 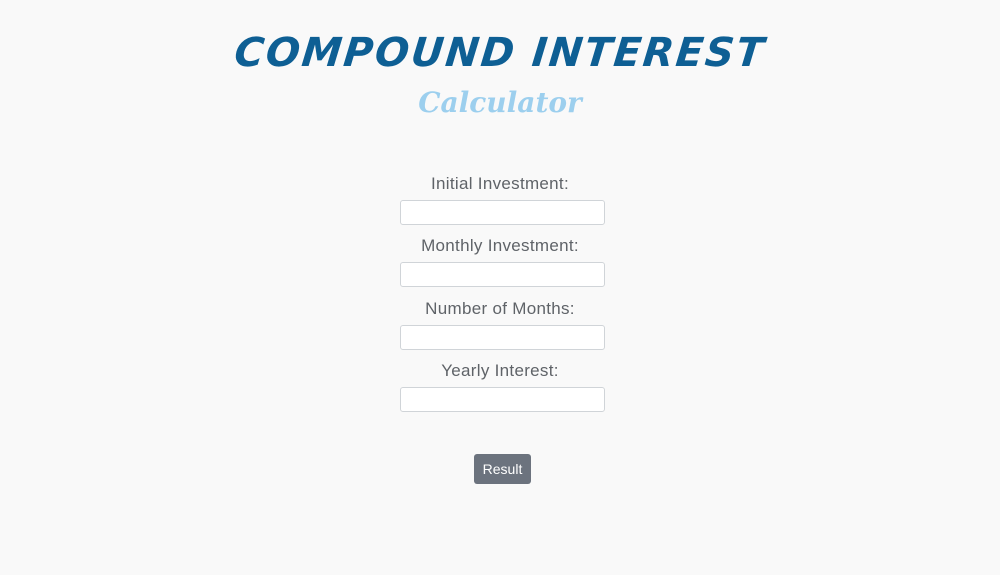 I want to click on yearly-interest-label: Yearly Interest:, so click(x=500, y=370).